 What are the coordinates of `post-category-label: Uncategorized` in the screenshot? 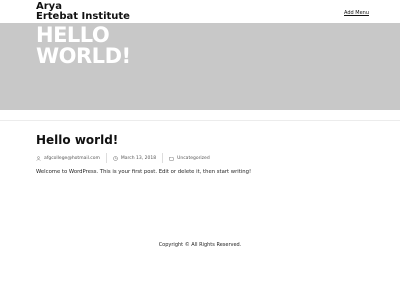 It's located at (193, 158).